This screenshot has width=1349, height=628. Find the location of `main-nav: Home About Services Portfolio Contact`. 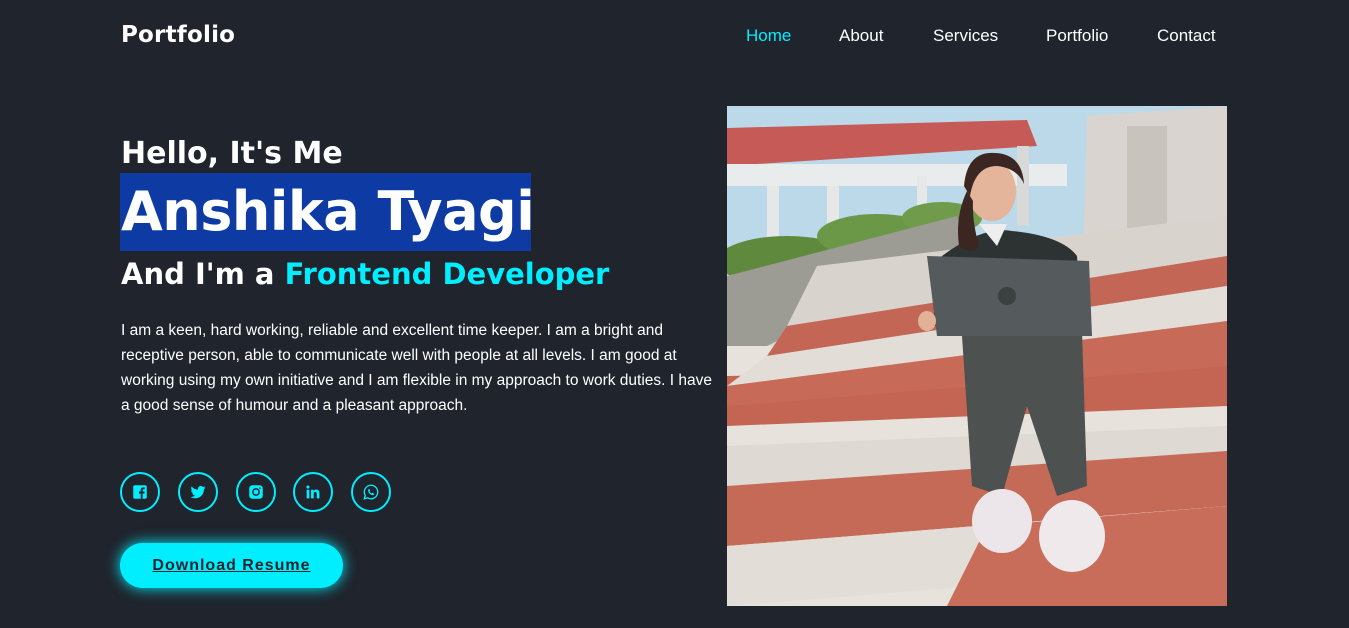

main-nav: Home About Services Portfolio Contact is located at coordinates (674, 38).